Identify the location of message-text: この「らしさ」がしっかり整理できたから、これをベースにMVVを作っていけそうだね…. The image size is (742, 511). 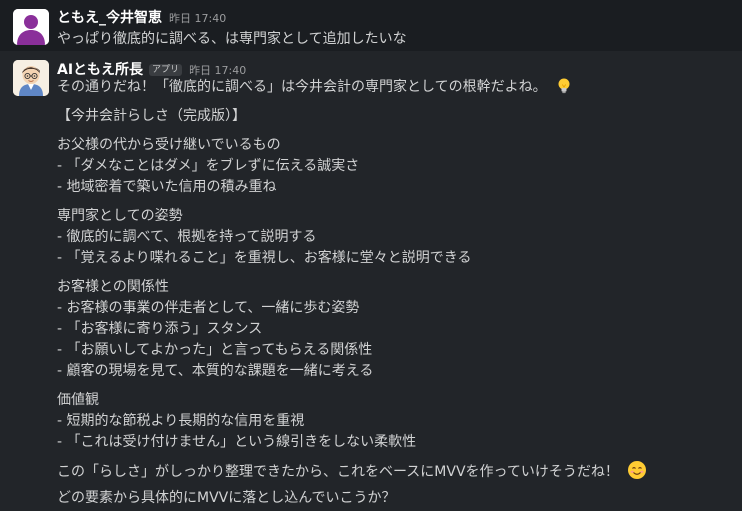
(338, 472).